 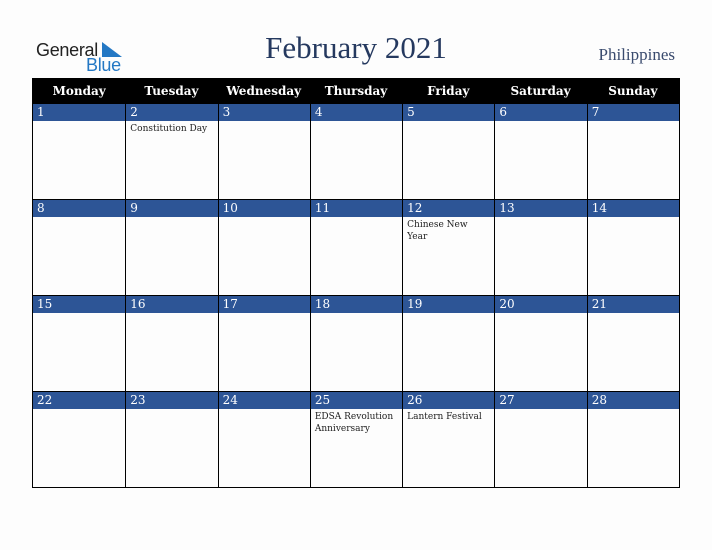 What do you see at coordinates (264, 400) in the screenshot?
I see `day-number: 24` at bounding box center [264, 400].